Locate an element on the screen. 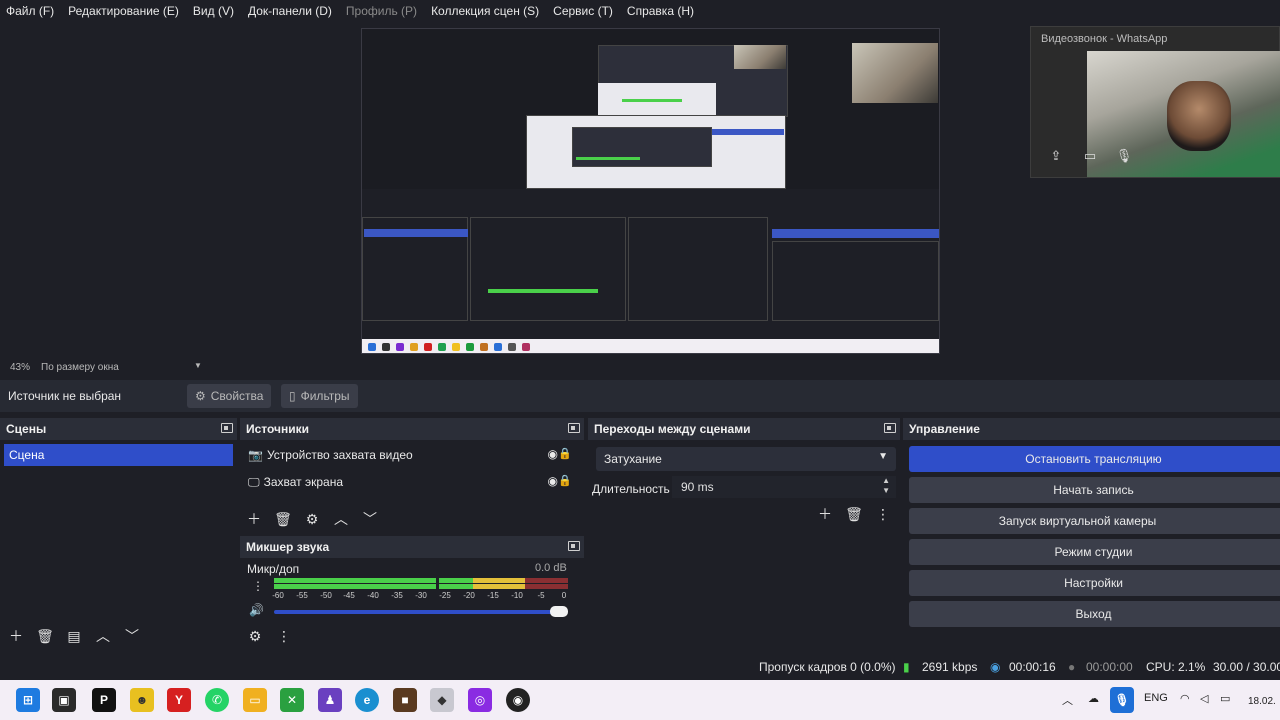 This screenshot has width=1280, height=720. scale-tick: -25 is located at coordinates (445, 595).